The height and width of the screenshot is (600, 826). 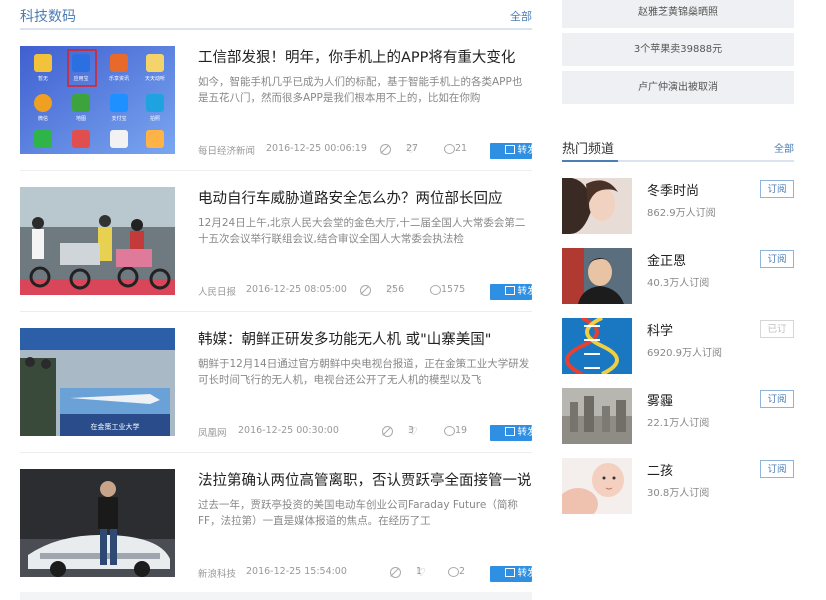 I want to click on channel-name: 冬季时尚, so click(x=673, y=189).